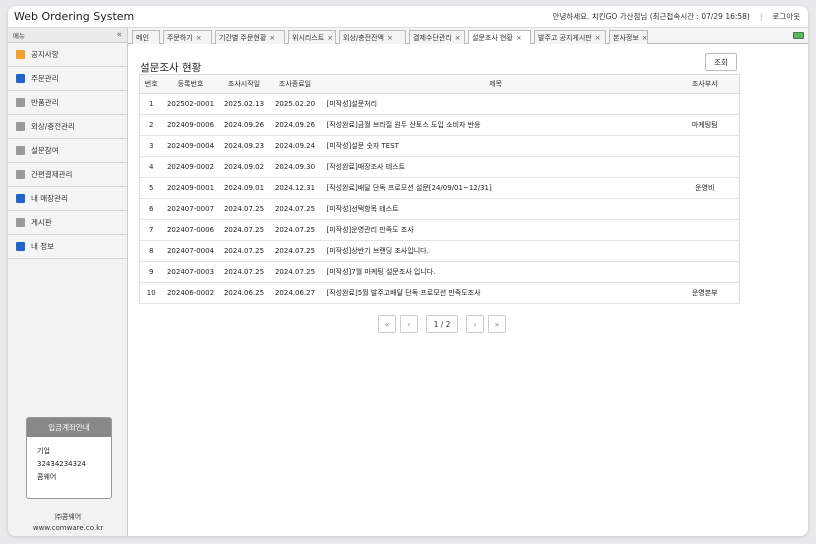  What do you see at coordinates (190, 146) in the screenshot?
I see `table-cell: 202409-0004` at bounding box center [190, 146].